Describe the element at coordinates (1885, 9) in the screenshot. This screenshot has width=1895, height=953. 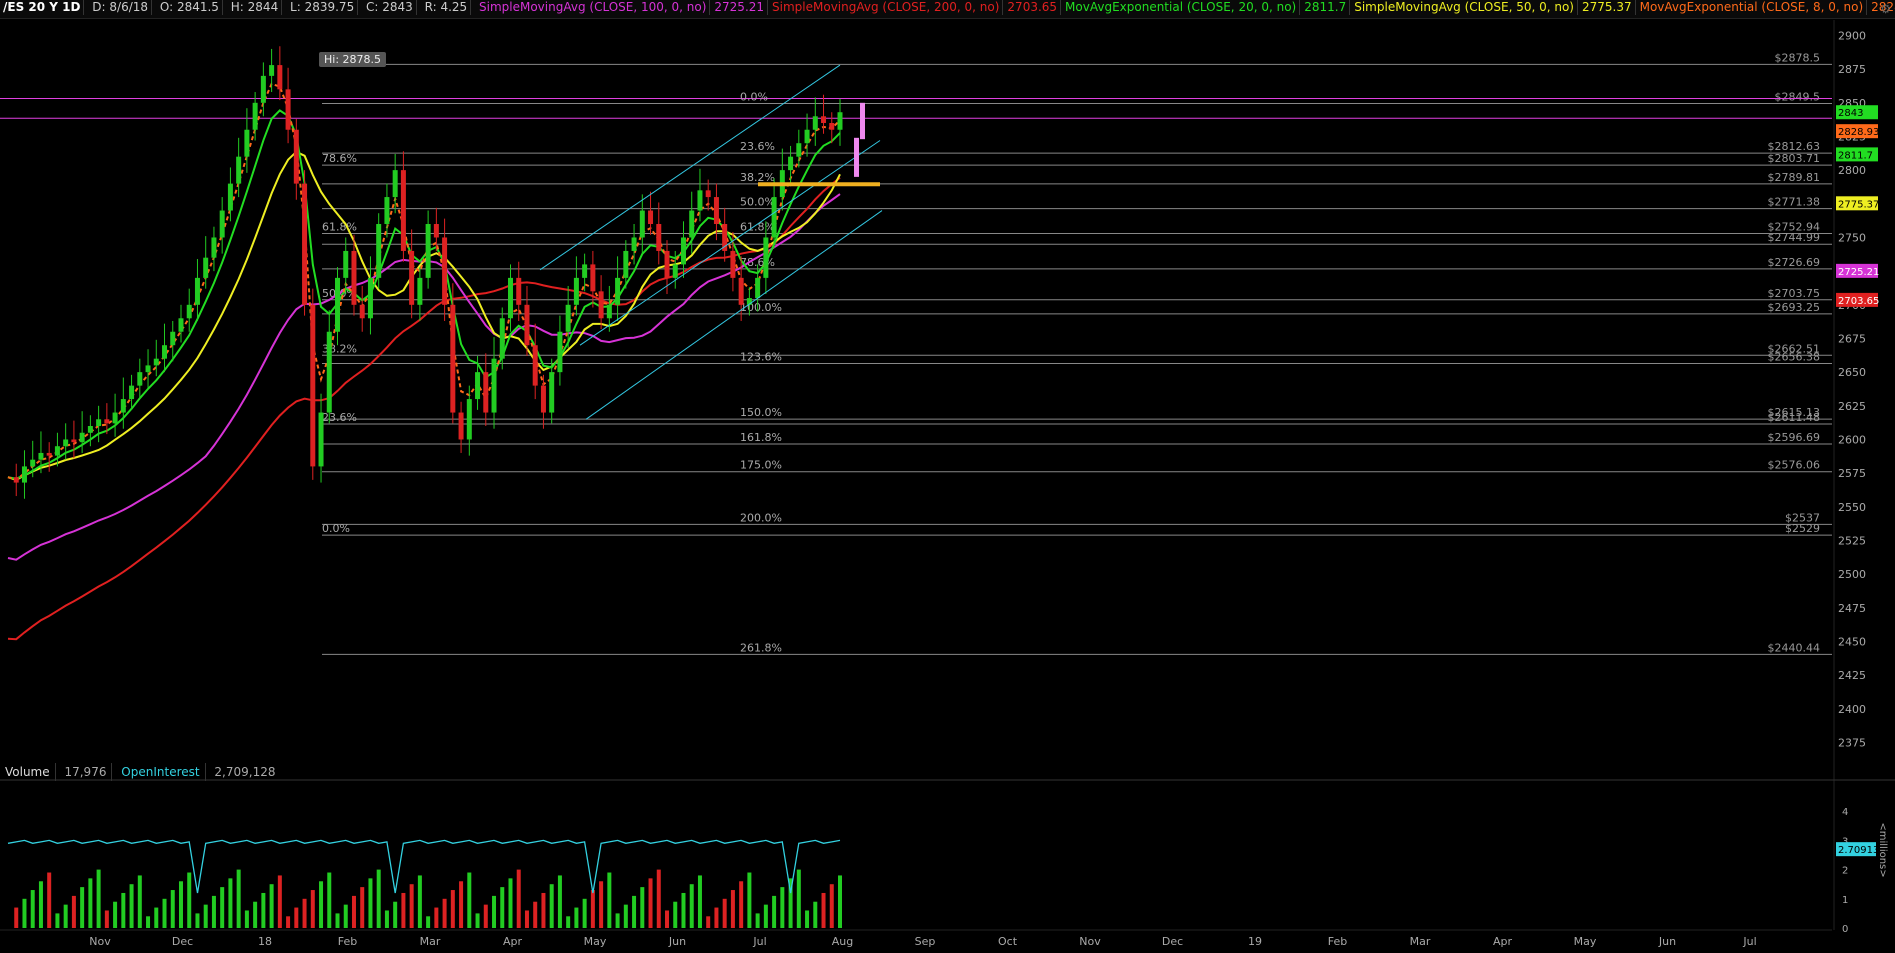
I see `gear-icon: ⚙` at that location.